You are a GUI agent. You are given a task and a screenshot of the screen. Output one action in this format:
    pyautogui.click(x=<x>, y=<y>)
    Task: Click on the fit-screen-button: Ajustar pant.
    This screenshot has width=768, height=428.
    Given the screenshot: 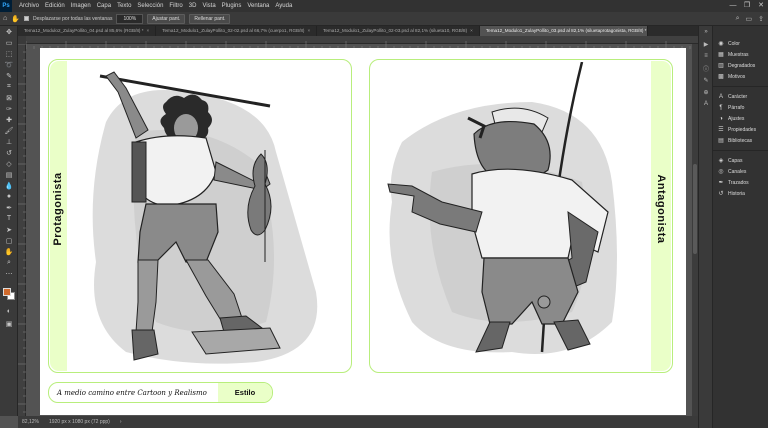 What is the action you would take?
    pyautogui.click(x=166, y=18)
    